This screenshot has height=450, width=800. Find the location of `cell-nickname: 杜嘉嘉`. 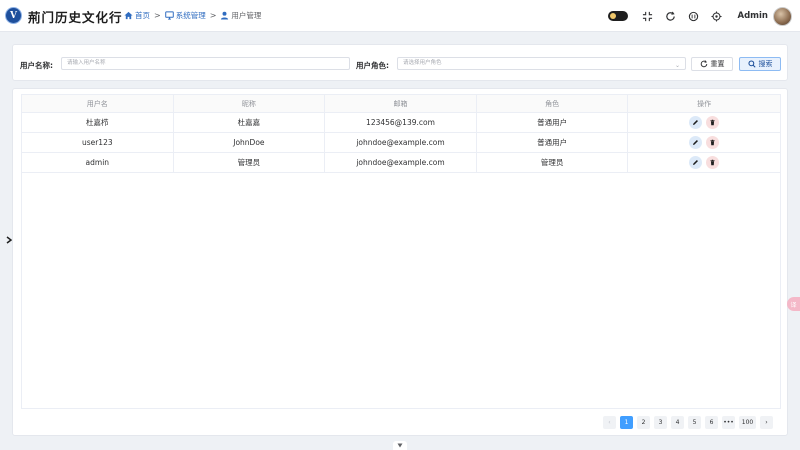

cell-nickname: 杜嘉嘉 is located at coordinates (250, 122).